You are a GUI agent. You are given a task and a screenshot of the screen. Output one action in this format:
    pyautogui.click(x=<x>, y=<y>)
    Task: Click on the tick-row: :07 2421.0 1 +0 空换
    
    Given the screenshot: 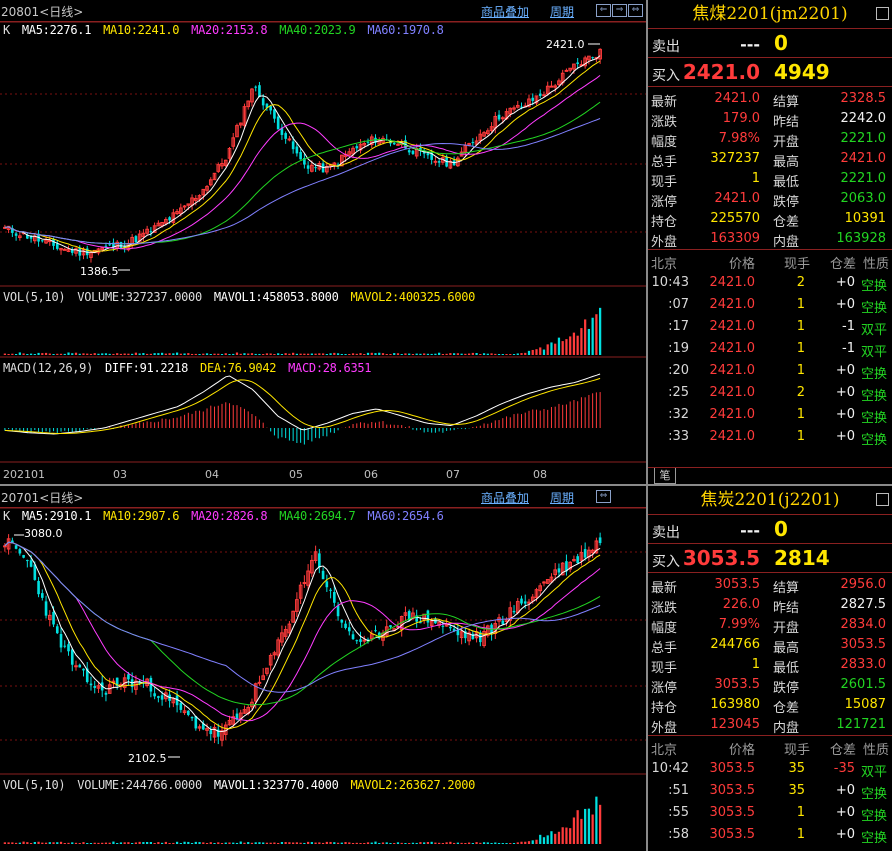 What is the action you would take?
    pyautogui.click(x=770, y=305)
    